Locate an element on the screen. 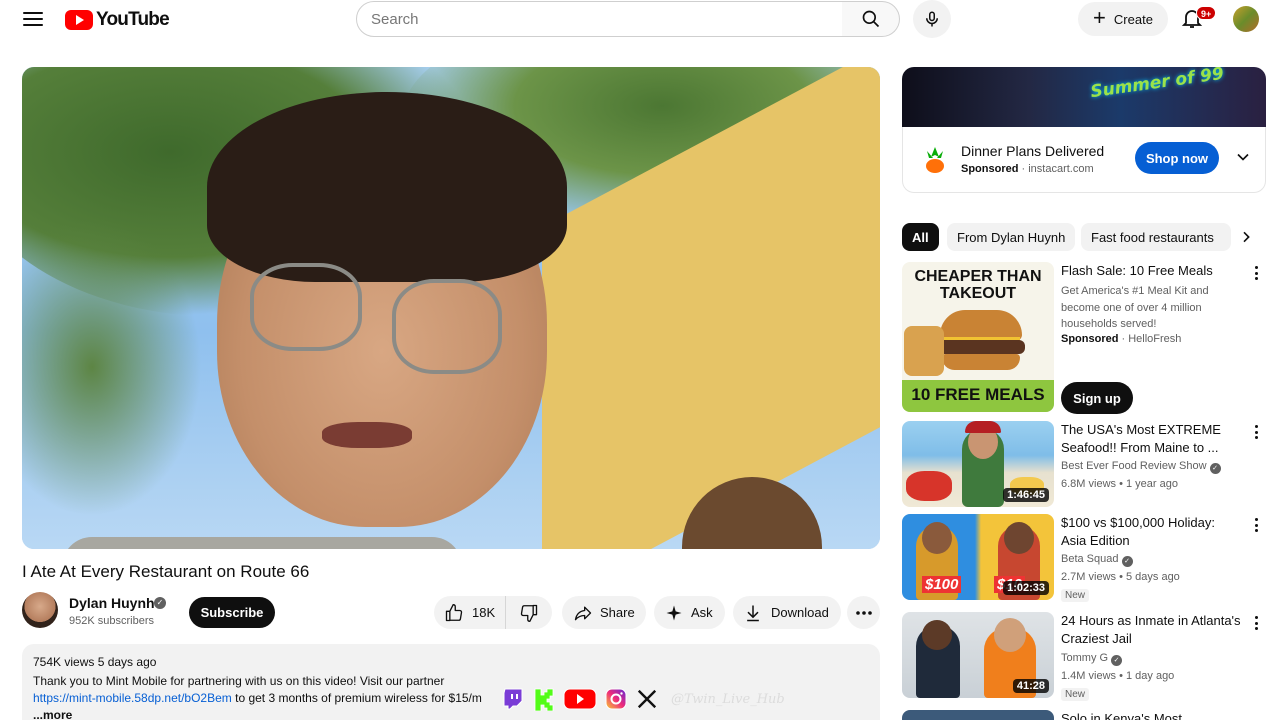  rec-title: Flash Sale: 10 Free Meals is located at coordinates (1151, 271).